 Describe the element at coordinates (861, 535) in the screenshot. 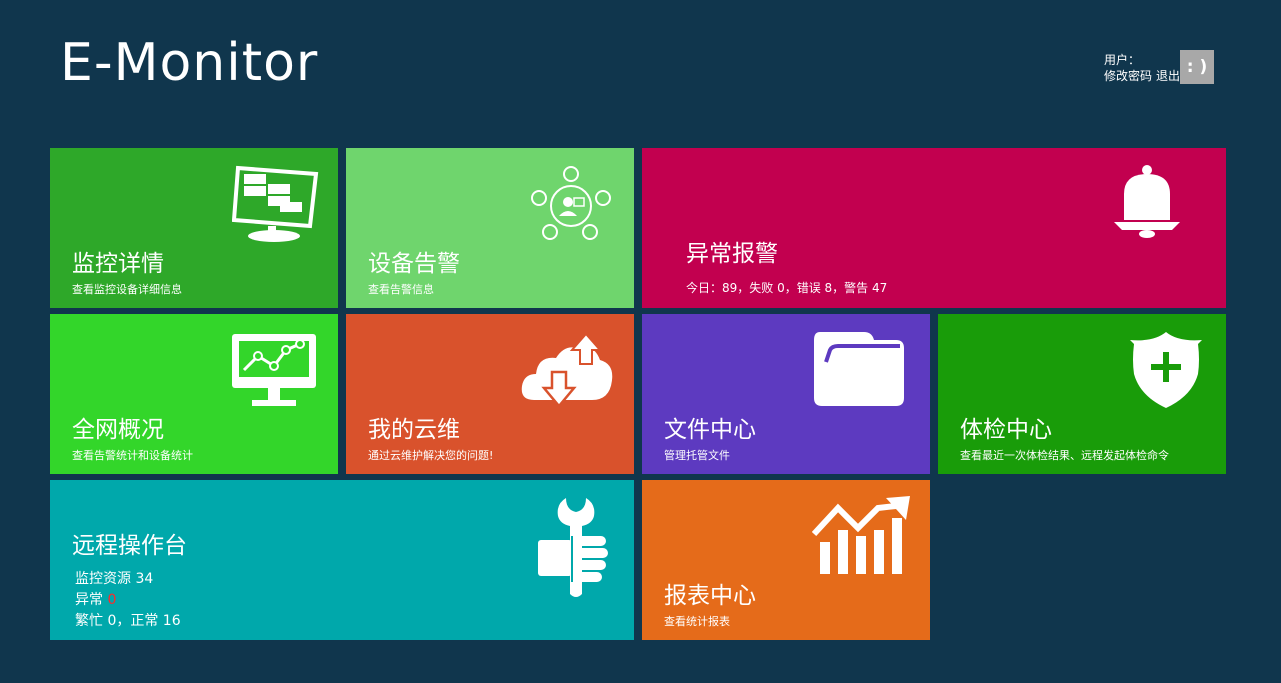

I see `bar-chart-up-icon` at that location.